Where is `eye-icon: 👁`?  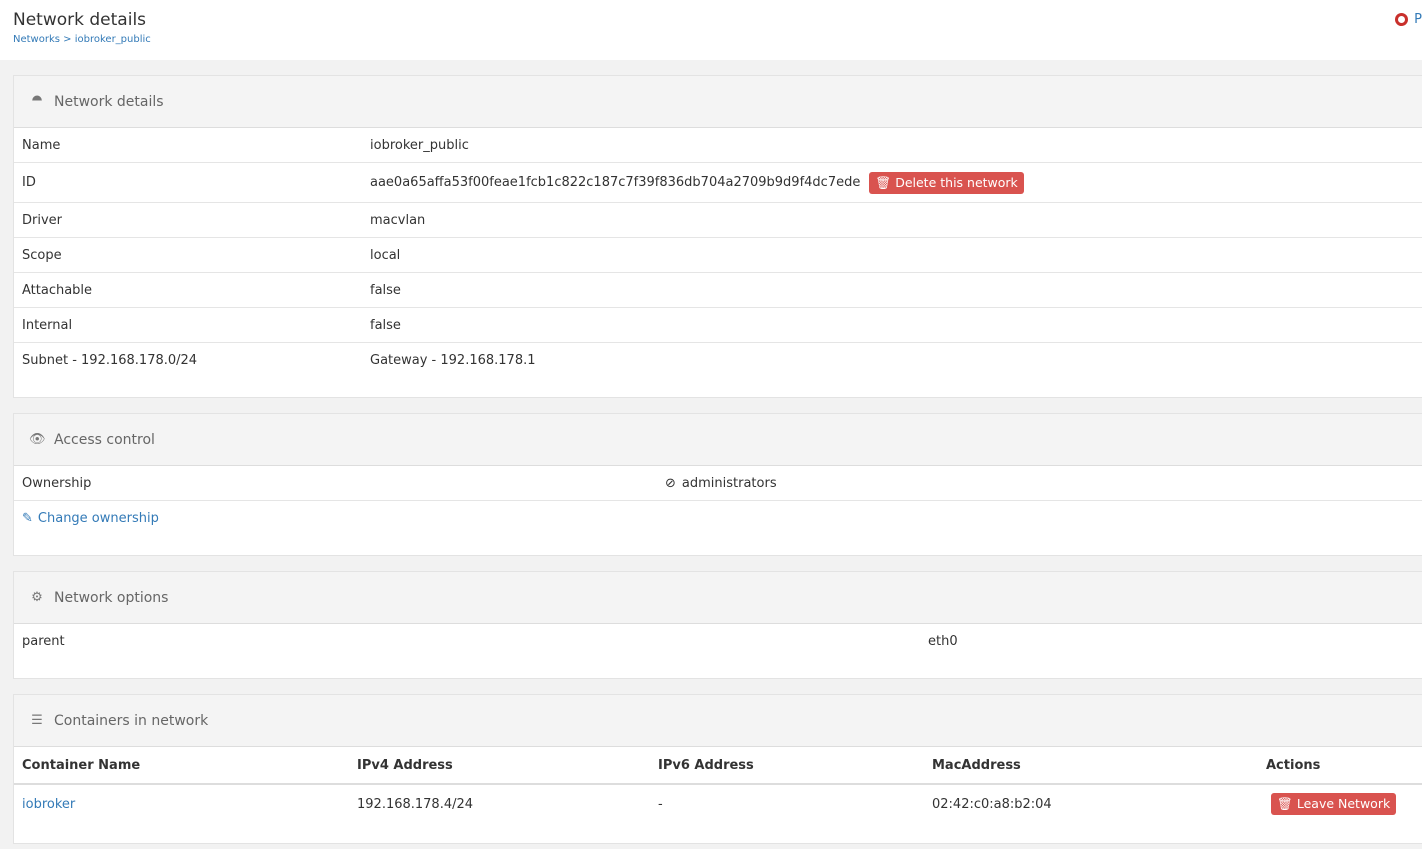
eye-icon: 👁 is located at coordinates (37, 439).